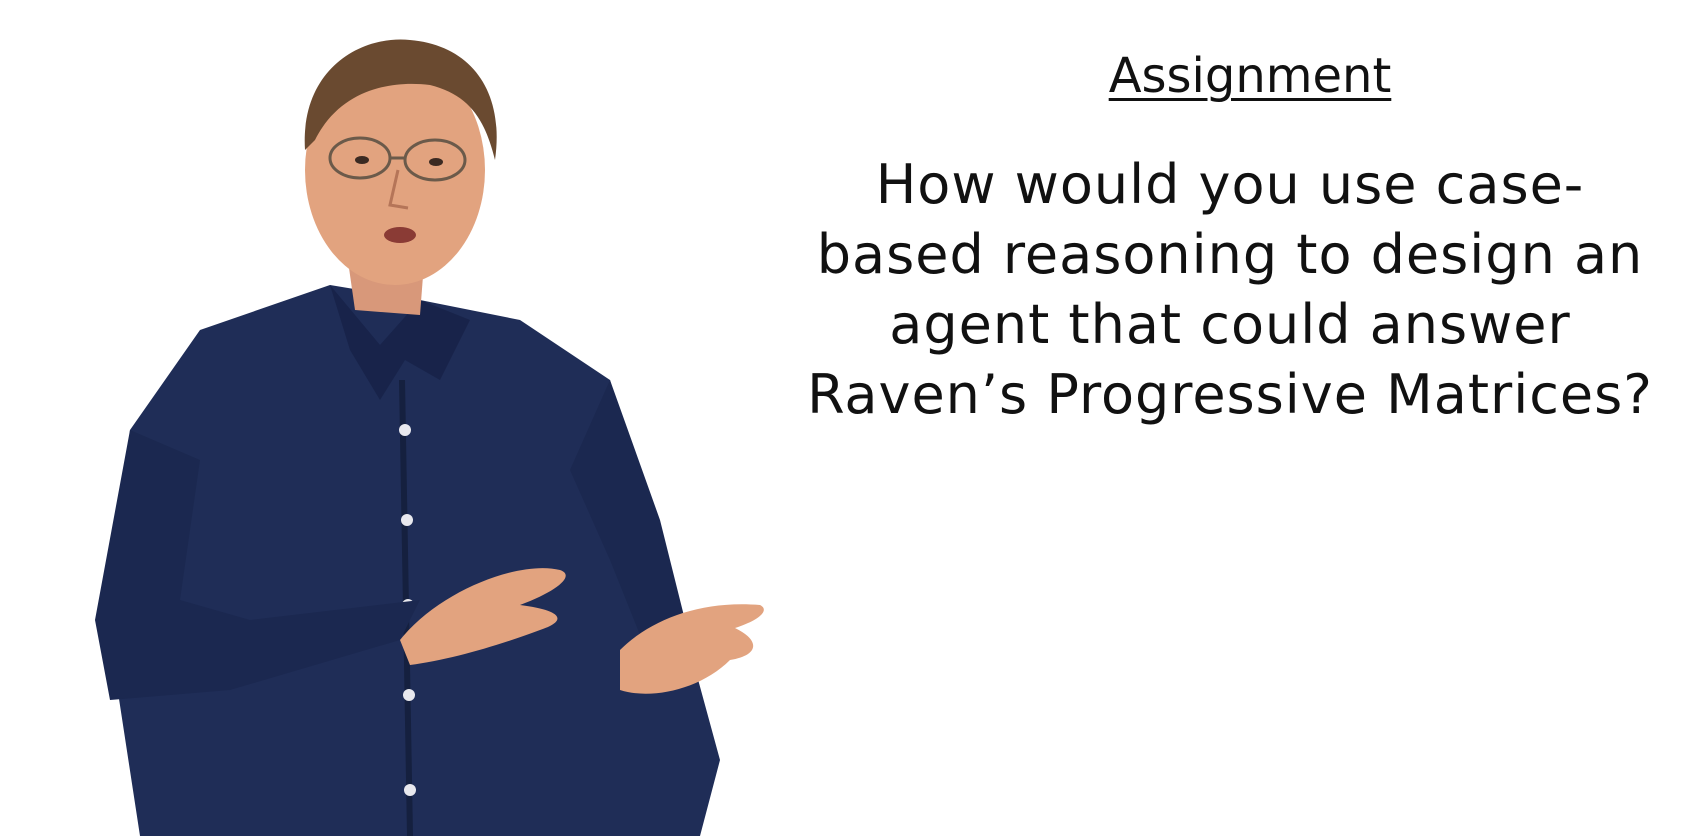 This screenshot has height=836, width=1700. What do you see at coordinates (400, 235) in the screenshot?
I see `mouth` at bounding box center [400, 235].